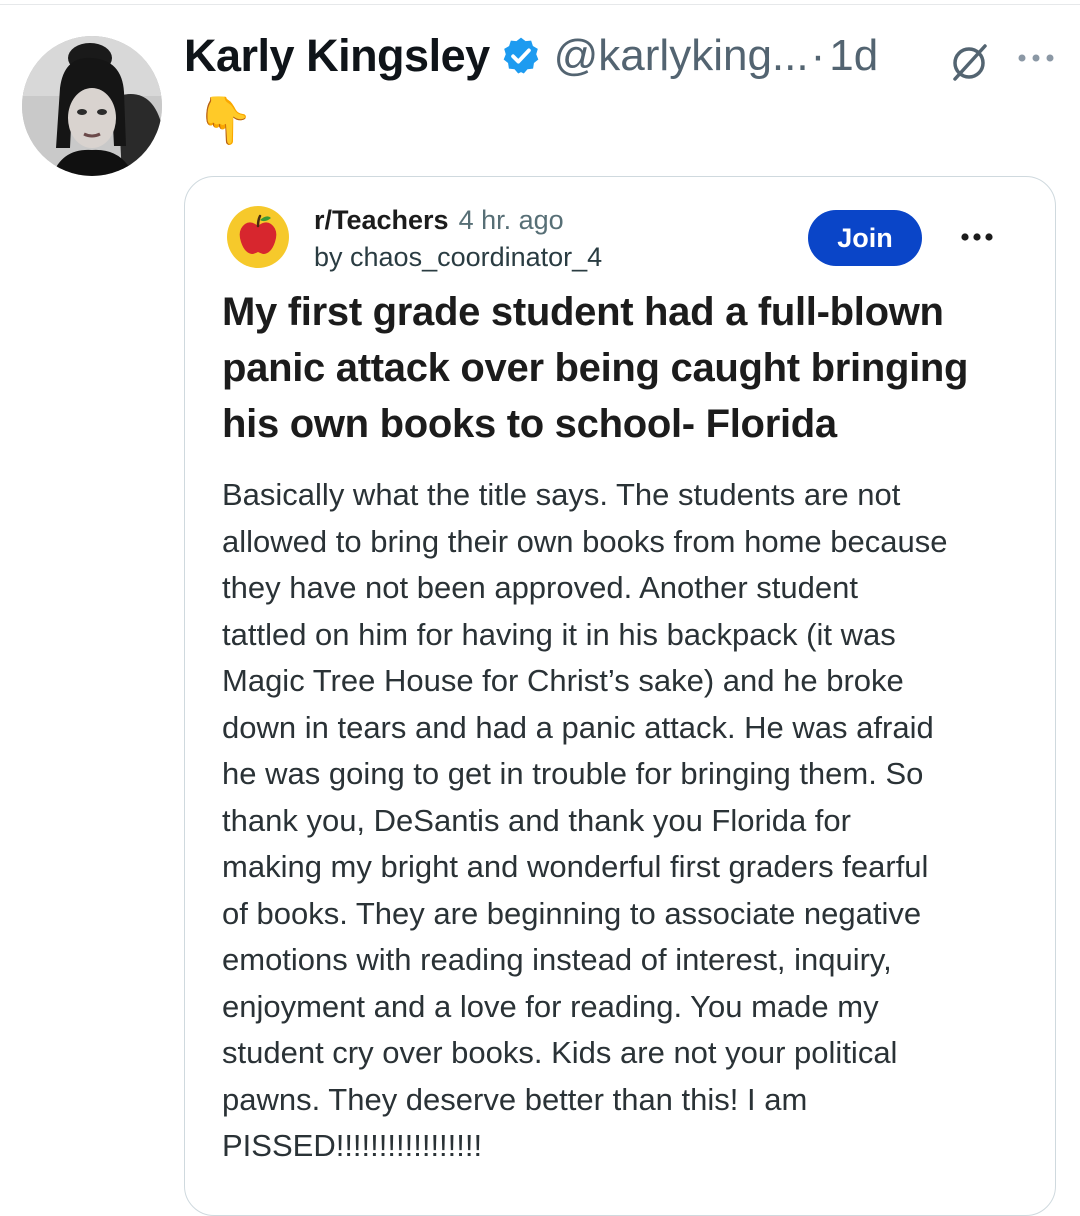 The width and height of the screenshot is (1080, 1216). Describe the element at coordinates (511, 220) in the screenshot. I see `post-age: 4 hr. ago` at that location.